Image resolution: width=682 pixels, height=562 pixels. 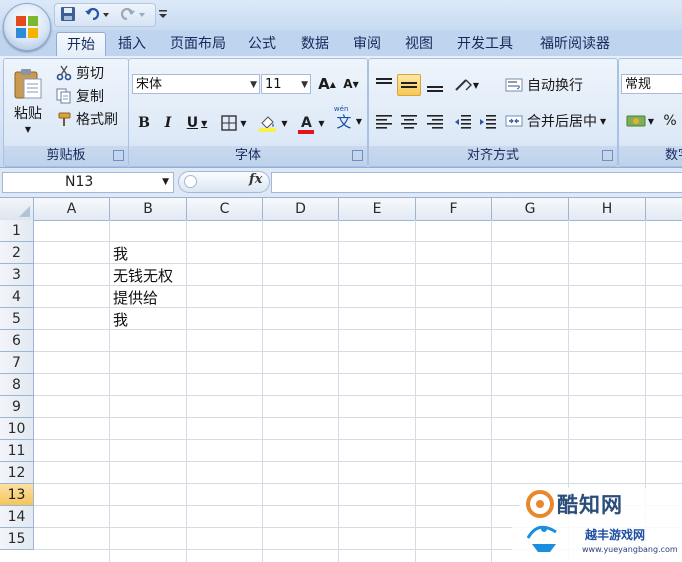 What do you see at coordinates (435, 85) in the screenshot?
I see `align-bottom-button` at bounding box center [435, 85].